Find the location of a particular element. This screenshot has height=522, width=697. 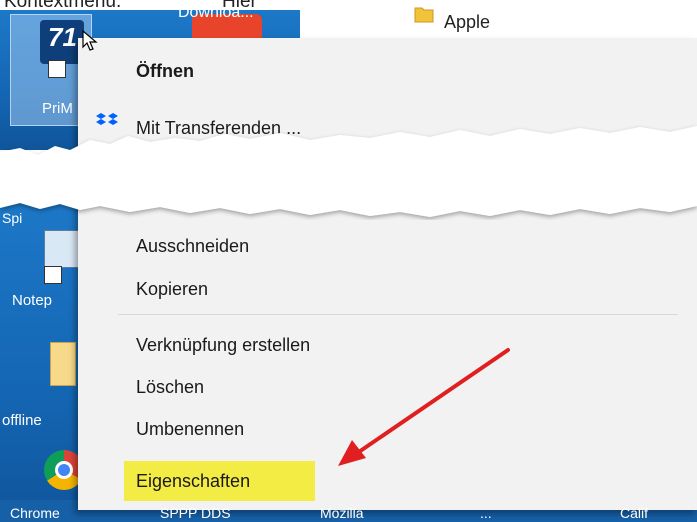

menu-item-rename: Umbenennen is located at coordinates (190, 429).